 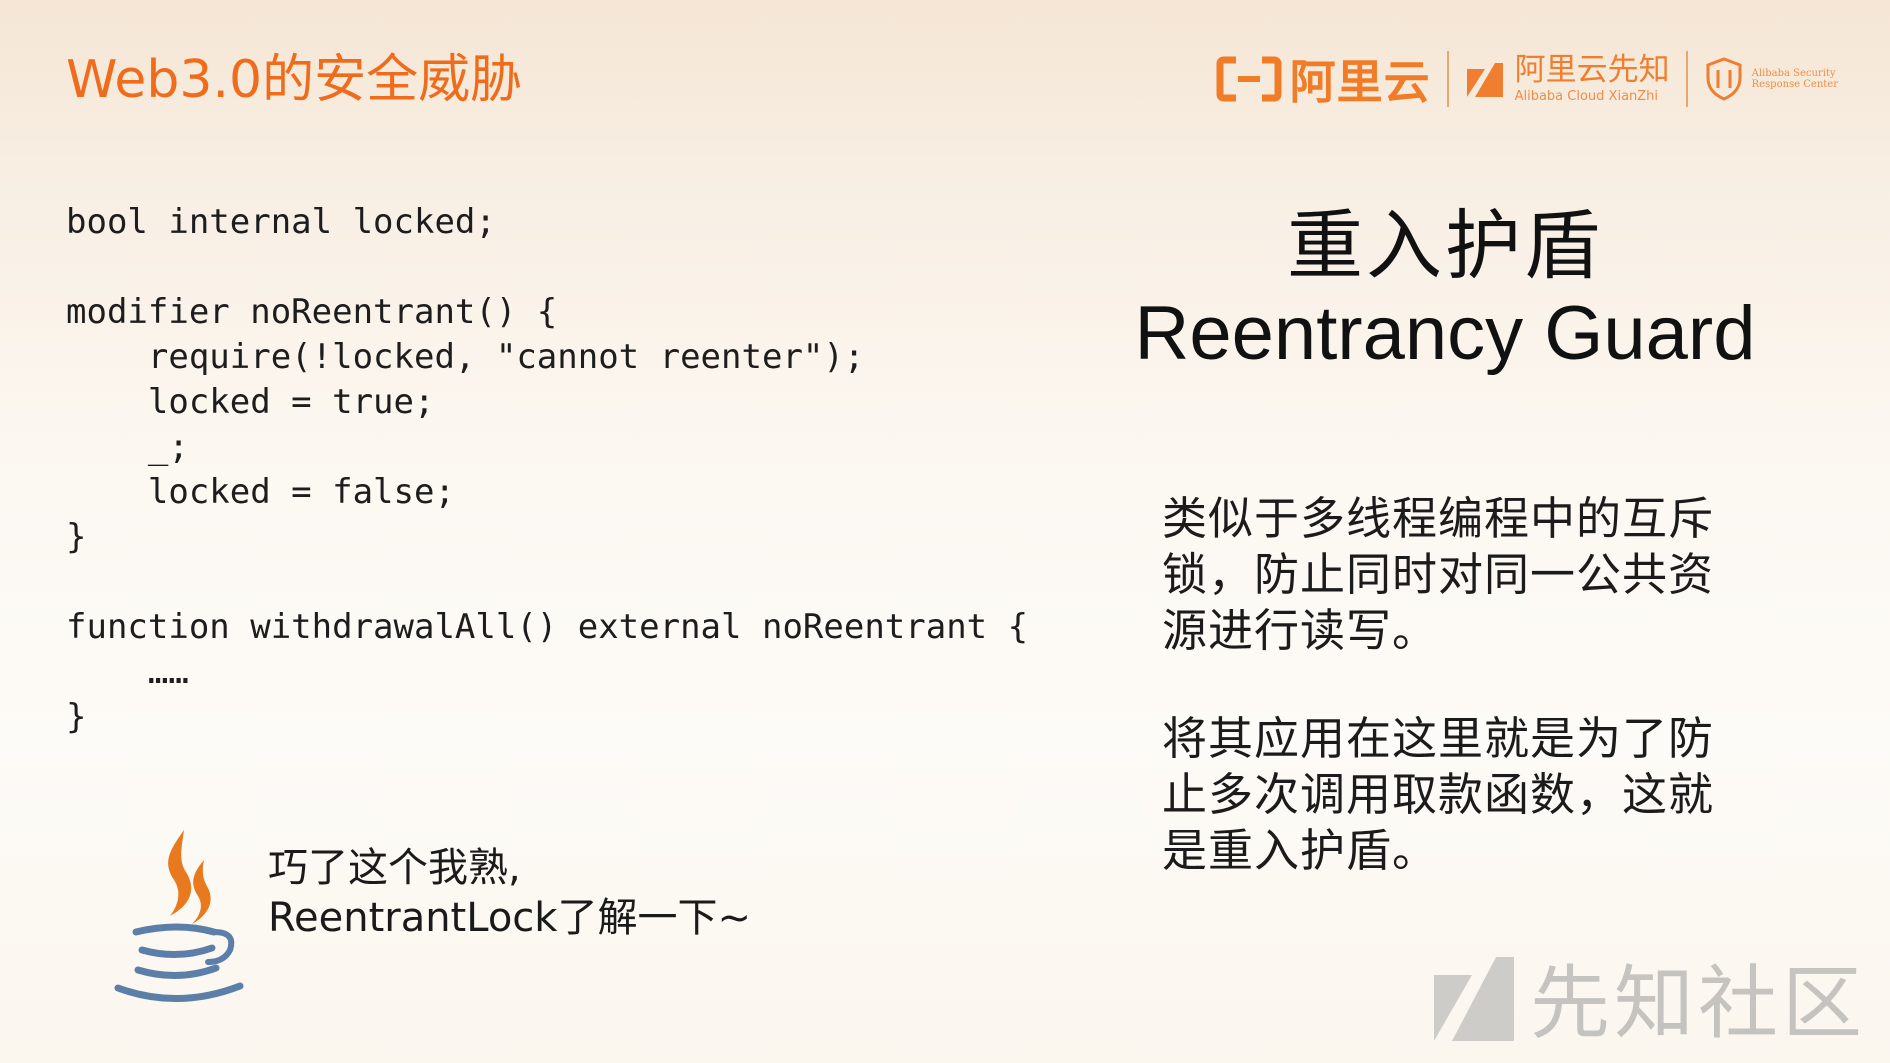 I want to click on xianzhi-logo: 阿里云先知 Alibaba Cloud XianZhi, so click(x=1567, y=79).